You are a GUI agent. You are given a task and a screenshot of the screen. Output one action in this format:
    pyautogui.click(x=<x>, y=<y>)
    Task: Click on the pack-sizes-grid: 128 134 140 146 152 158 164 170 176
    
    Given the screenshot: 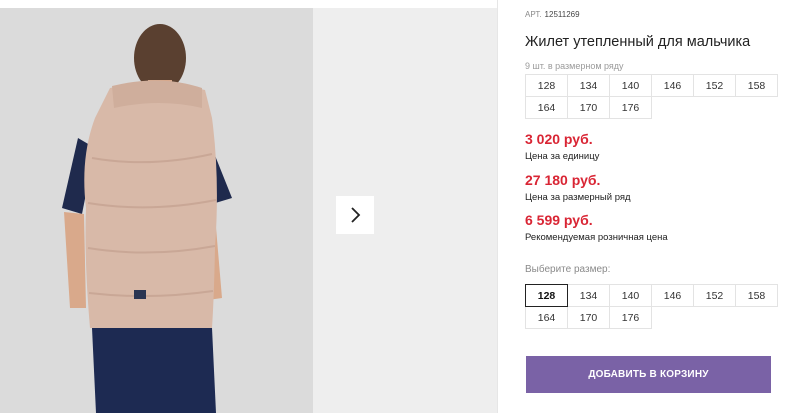 What is the action you would take?
    pyautogui.click(x=651, y=96)
    